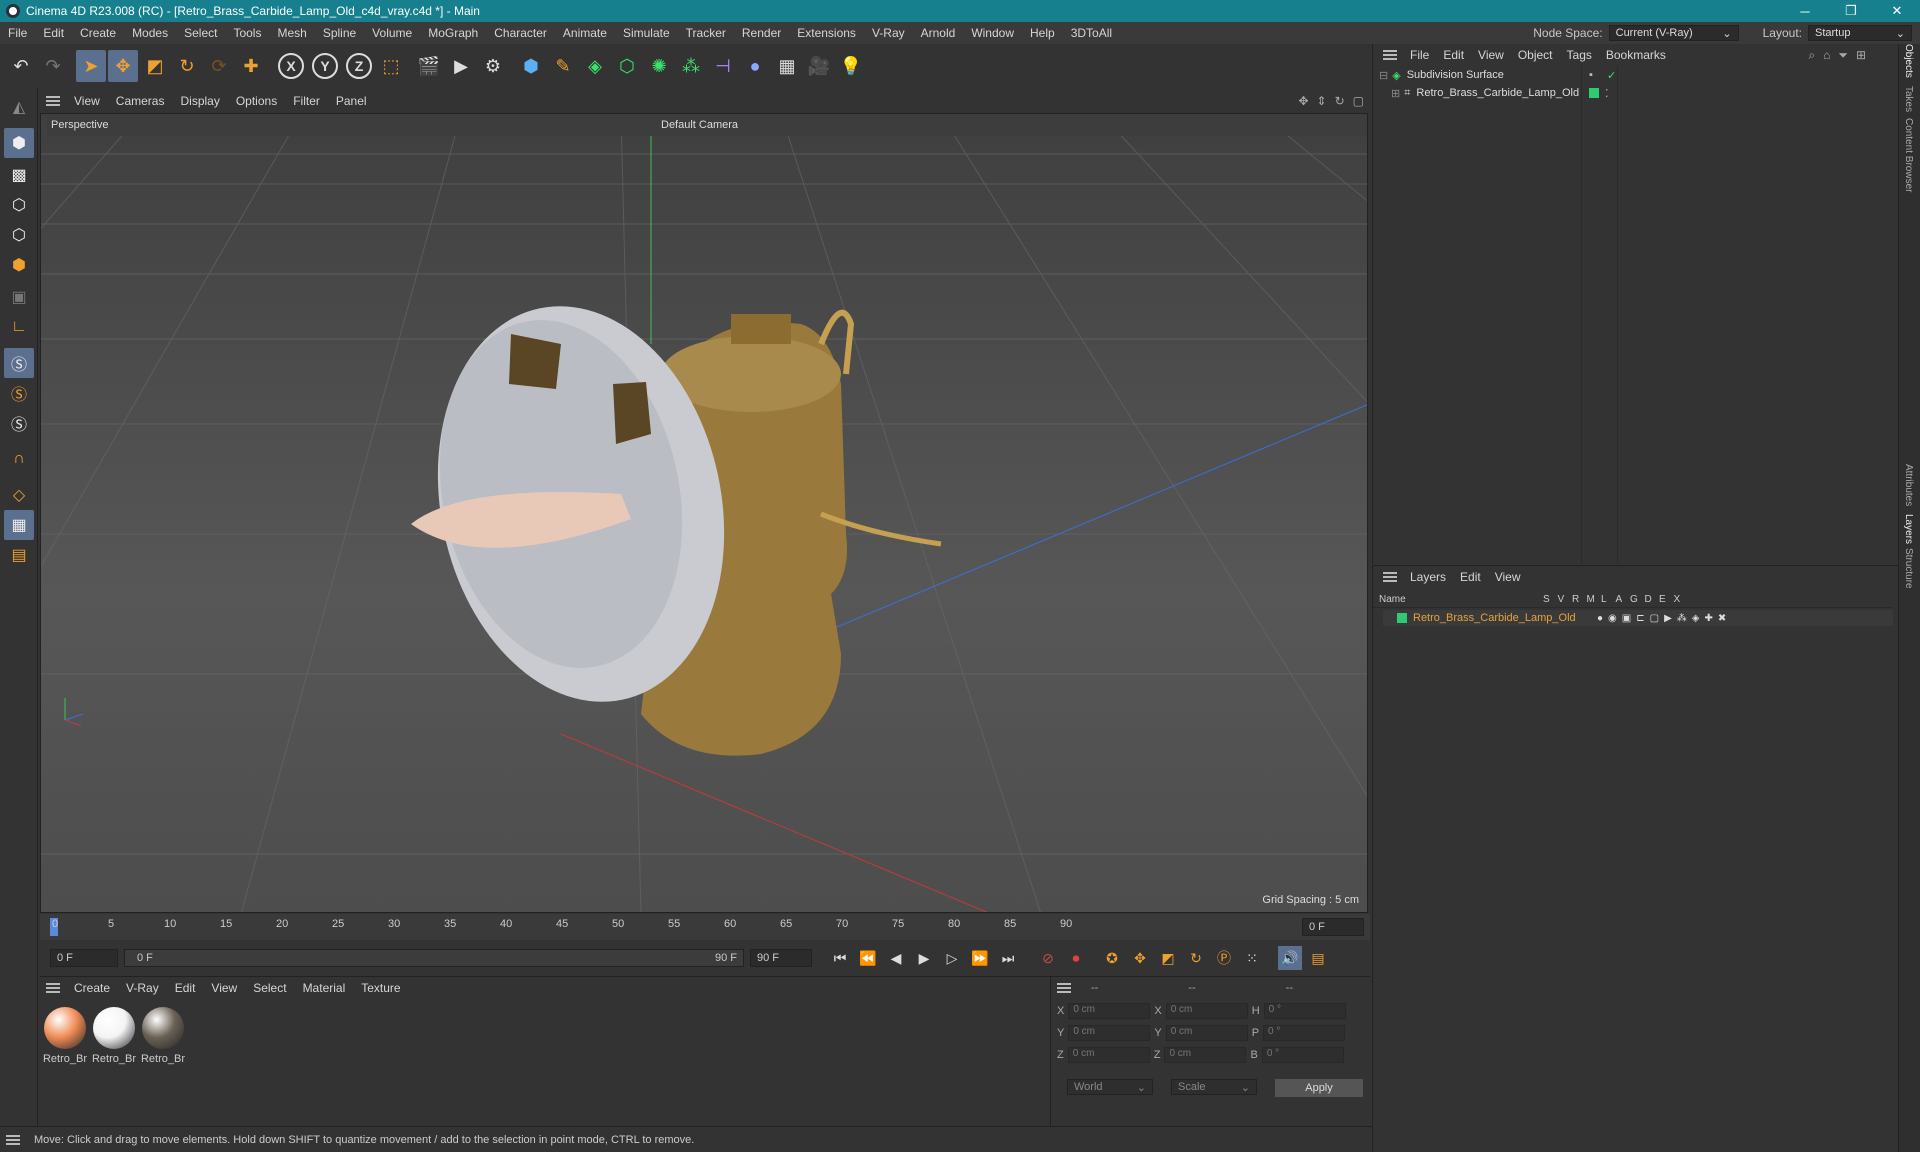 This screenshot has width=1920, height=1152. I want to click on visibility-dots-icon: ⁚, so click(1607, 93).